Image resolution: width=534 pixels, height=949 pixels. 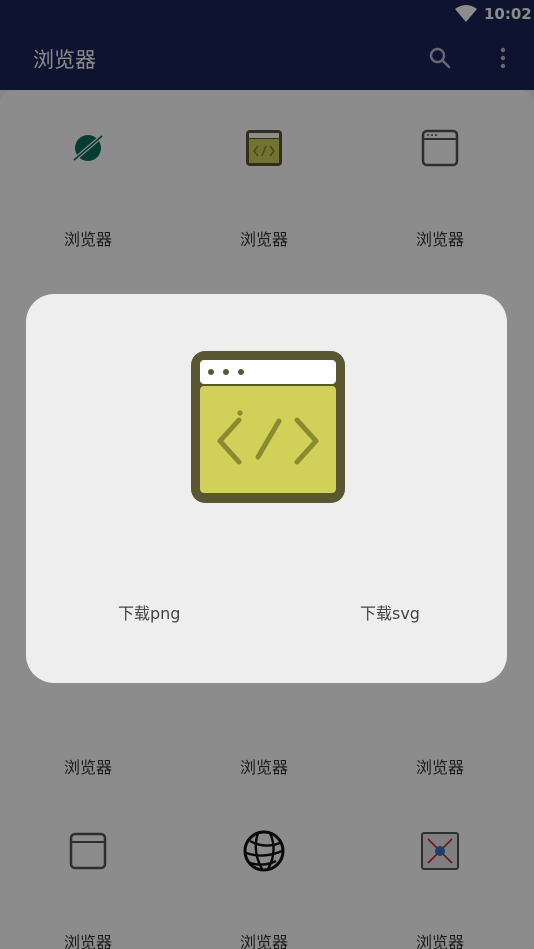 I want to click on download-png-button: 下载png, so click(x=149, y=612).